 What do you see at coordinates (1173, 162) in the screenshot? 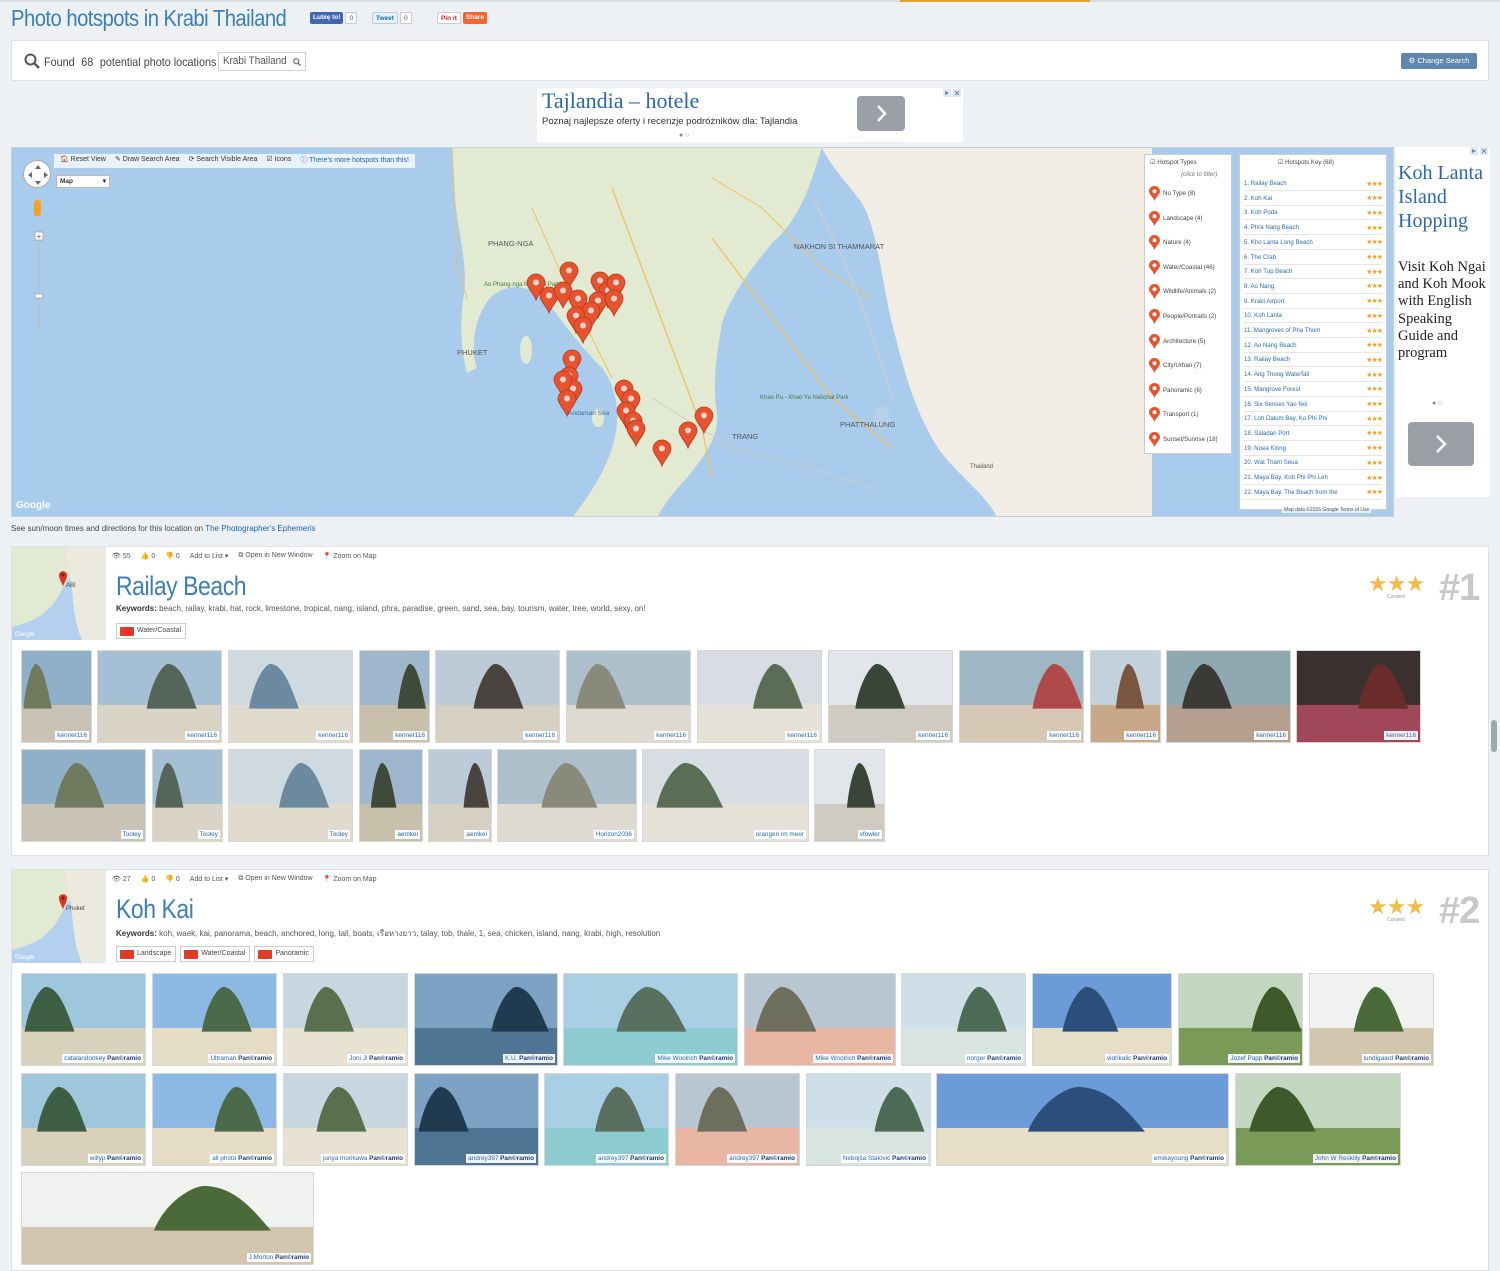
I see `hotspot-types-title: ☑ Hotspot Types` at bounding box center [1173, 162].